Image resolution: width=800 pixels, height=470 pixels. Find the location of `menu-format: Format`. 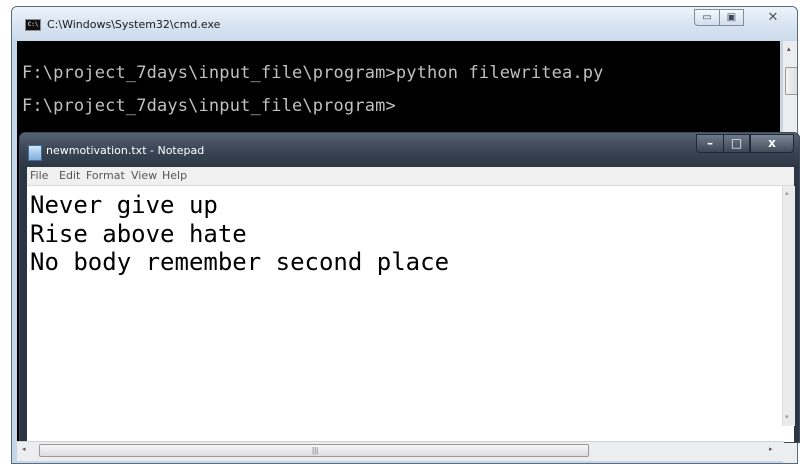

menu-format: Format is located at coordinates (105, 175).